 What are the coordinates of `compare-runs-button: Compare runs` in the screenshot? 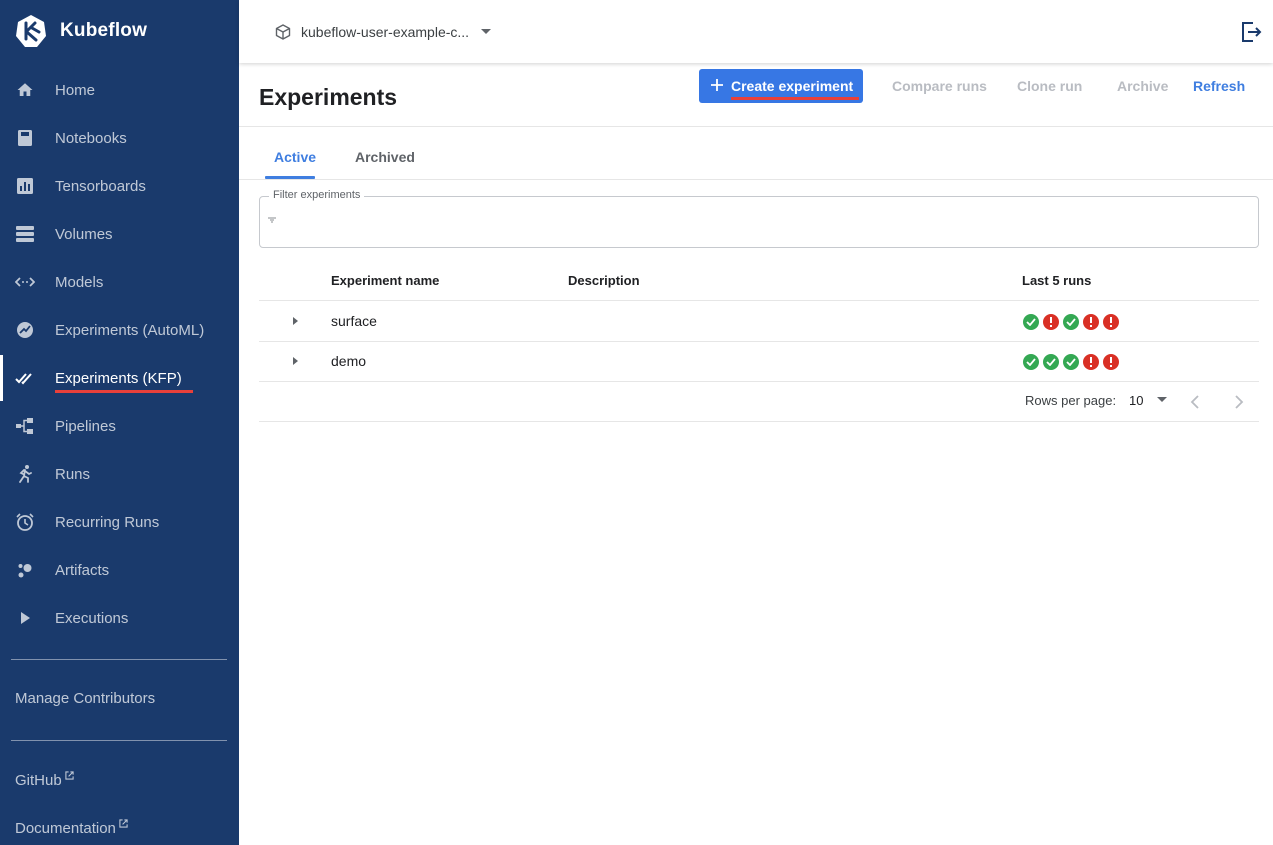 It's located at (939, 86).